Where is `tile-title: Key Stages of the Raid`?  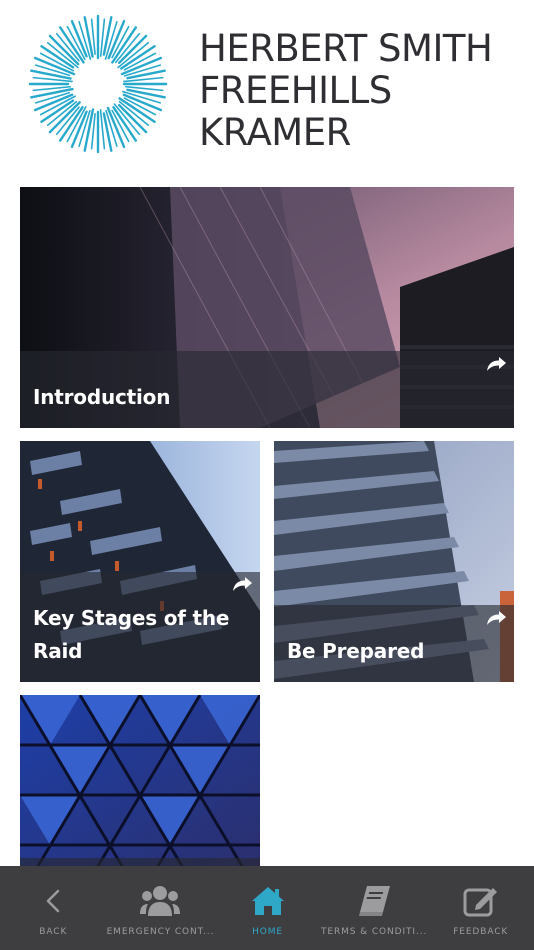 tile-title: Key Stages of the Raid is located at coordinates (131, 635).